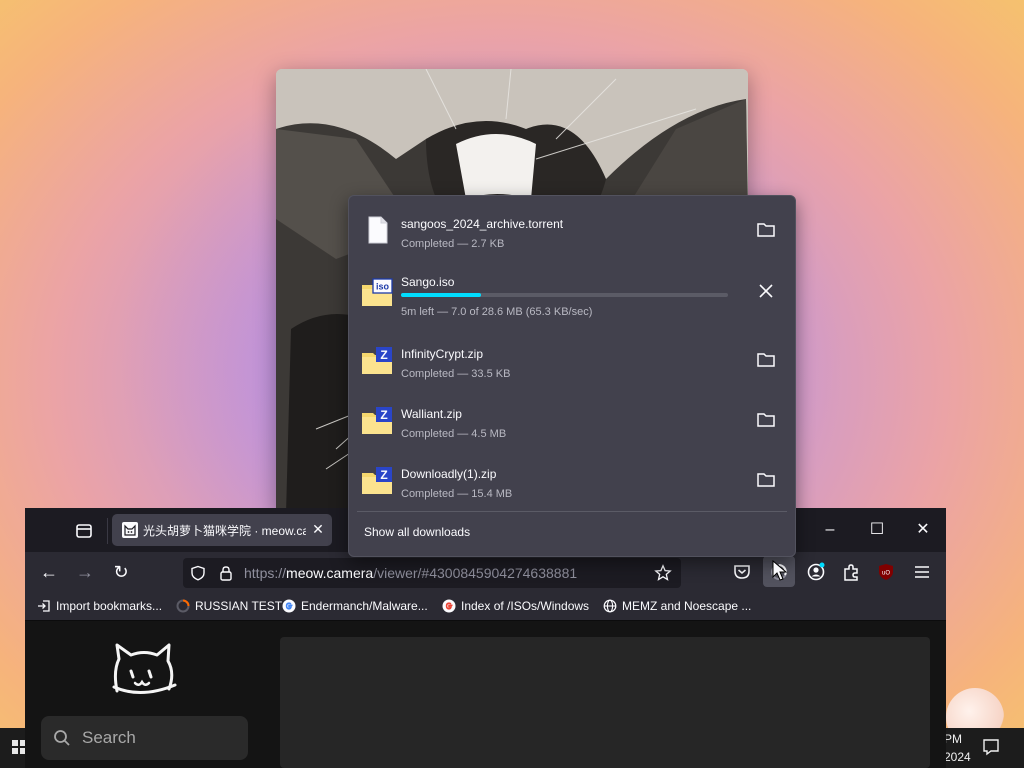  I want to click on bookmark-index-isos-windows: Index of /ISOs/Windows, so click(515, 606).